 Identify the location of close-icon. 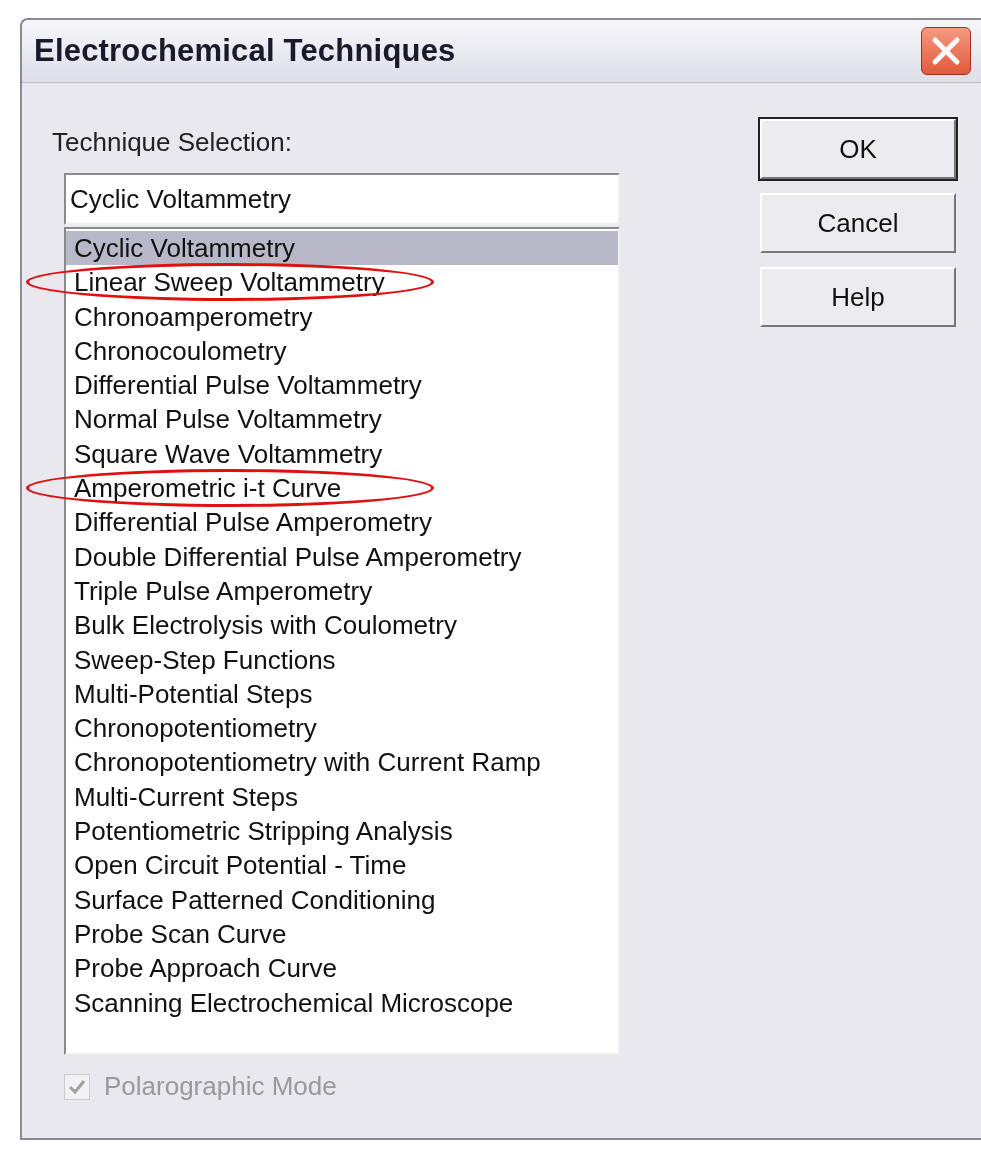
(946, 51).